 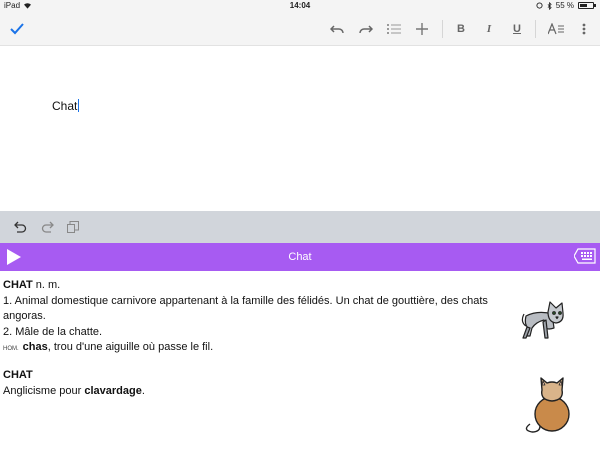 I want to click on gray-cat-pictogram, so click(x=542, y=320).